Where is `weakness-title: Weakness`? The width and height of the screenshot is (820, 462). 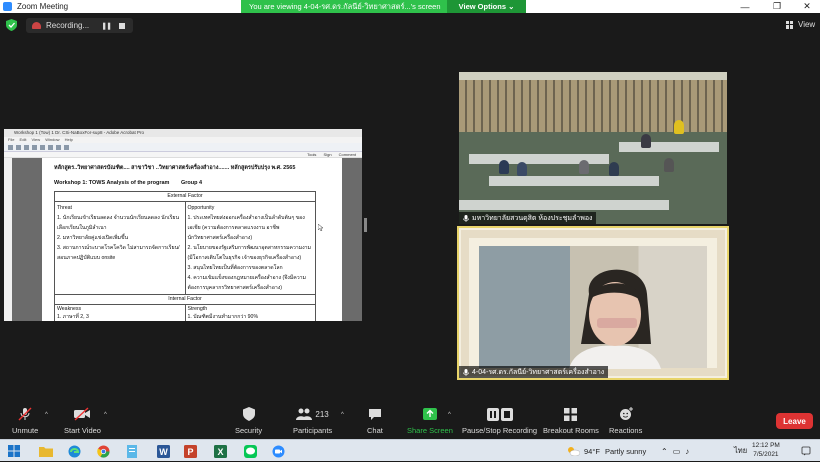
weakness-title: Weakness is located at coordinates (69, 309).